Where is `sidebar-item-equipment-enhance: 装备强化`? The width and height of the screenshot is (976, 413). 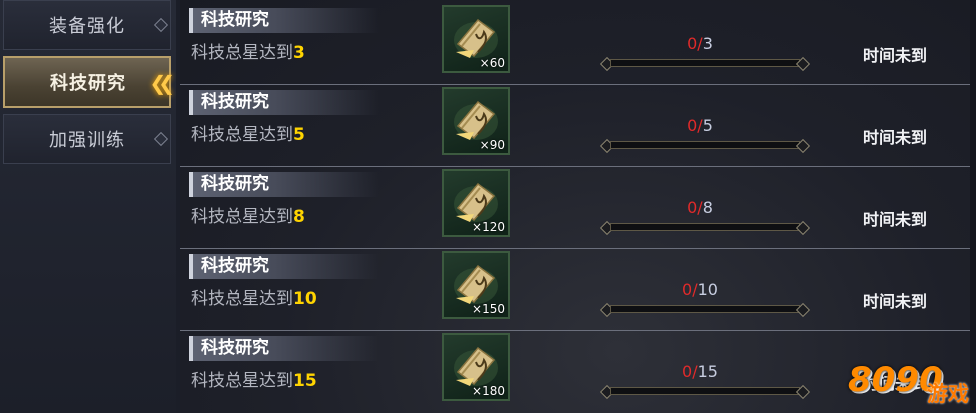 sidebar-item-equipment-enhance: 装备强化 is located at coordinates (87, 25).